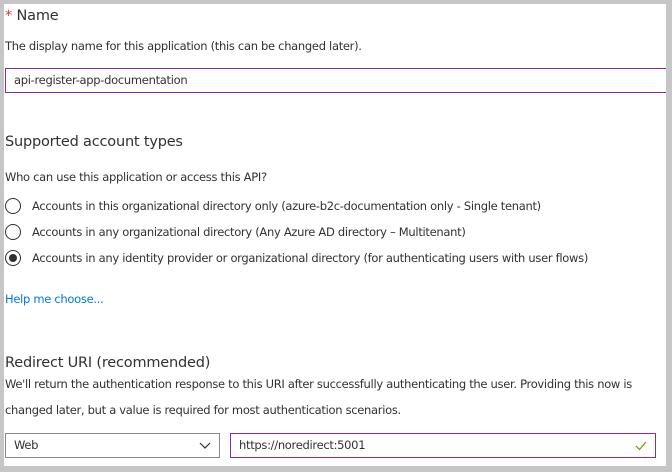 This screenshot has width=672, height=472. Describe the element at coordinates (13, 232) in the screenshot. I see `radio-multitenant` at that location.